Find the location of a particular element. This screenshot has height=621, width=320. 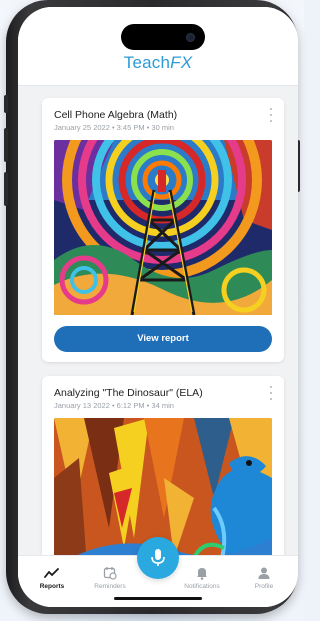

mute-switch is located at coordinates (6, 104).